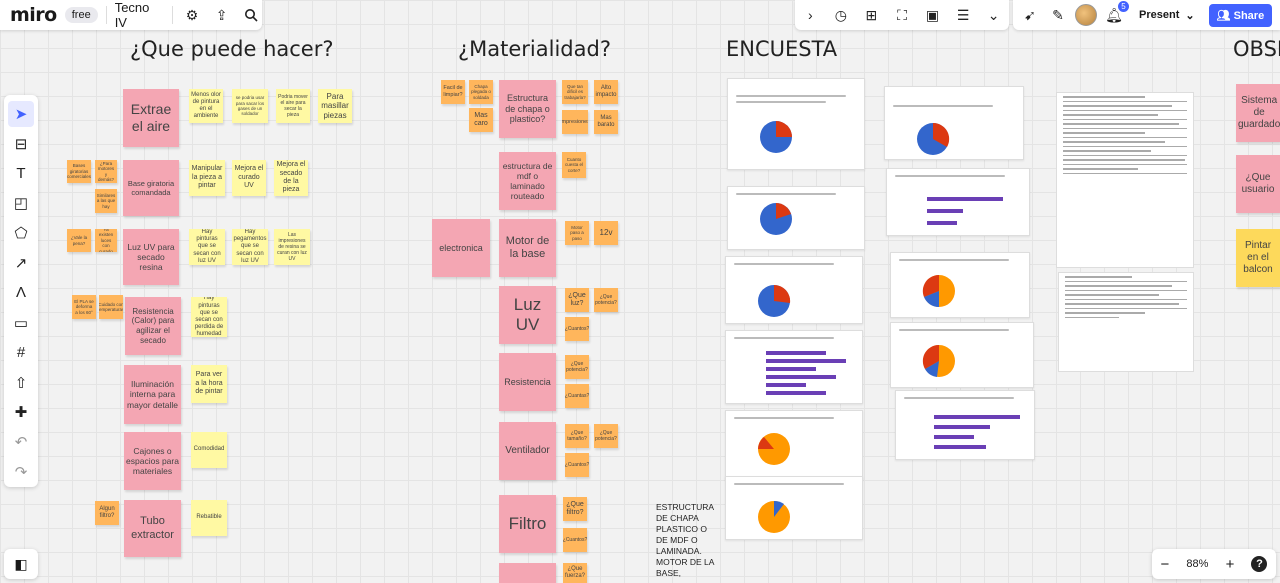  I want to click on share-button: 👥︎ Share, so click(1240, 15).